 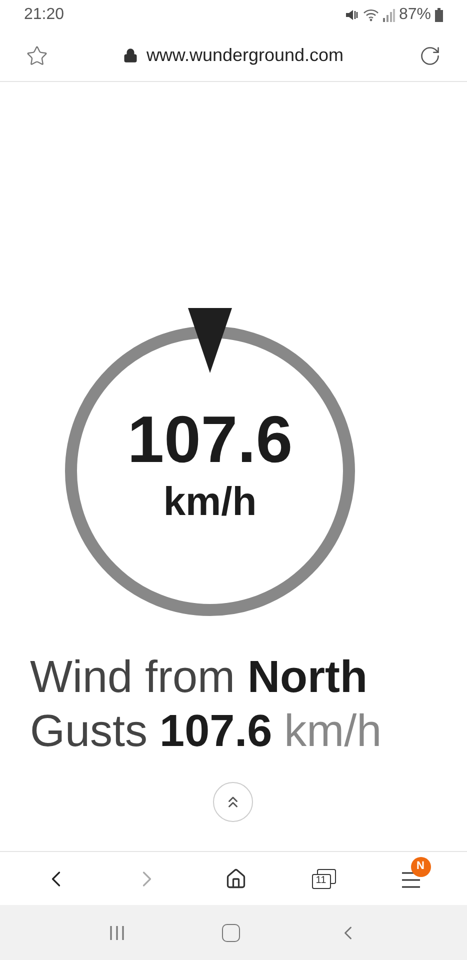 I want to click on reload-icon, so click(x=429, y=55).